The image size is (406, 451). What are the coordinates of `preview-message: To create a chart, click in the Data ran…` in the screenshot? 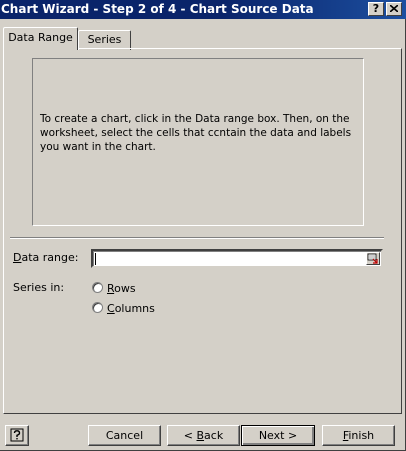 It's located at (196, 133).